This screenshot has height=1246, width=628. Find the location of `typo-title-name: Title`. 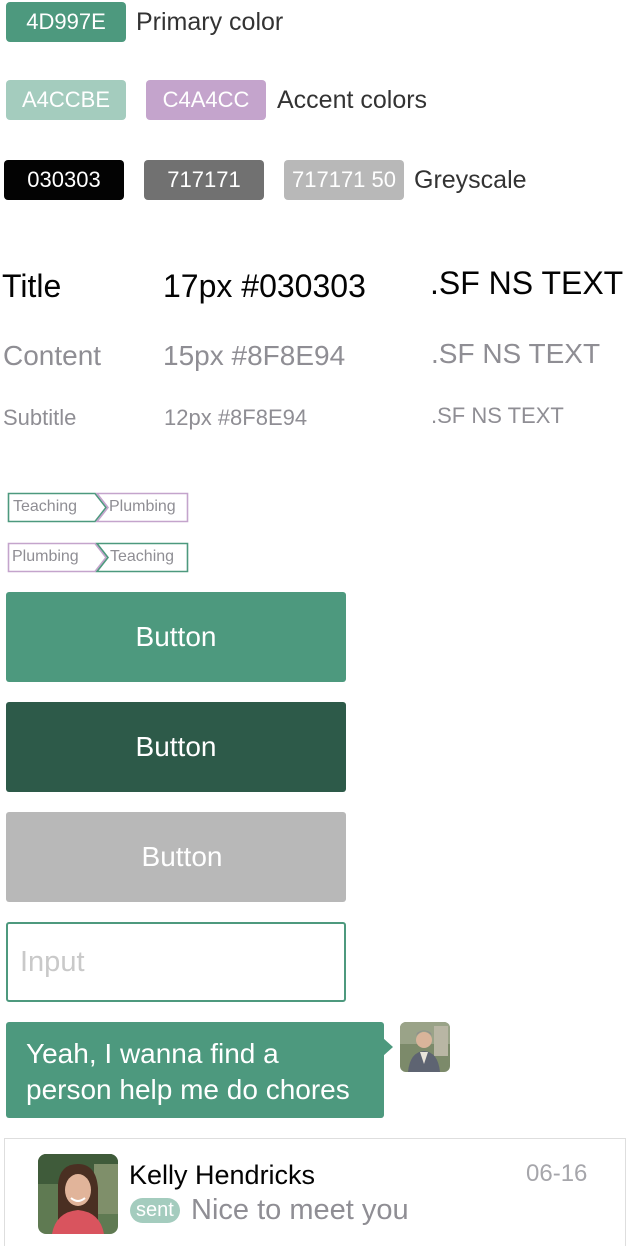

typo-title-name: Title is located at coordinates (32, 286).